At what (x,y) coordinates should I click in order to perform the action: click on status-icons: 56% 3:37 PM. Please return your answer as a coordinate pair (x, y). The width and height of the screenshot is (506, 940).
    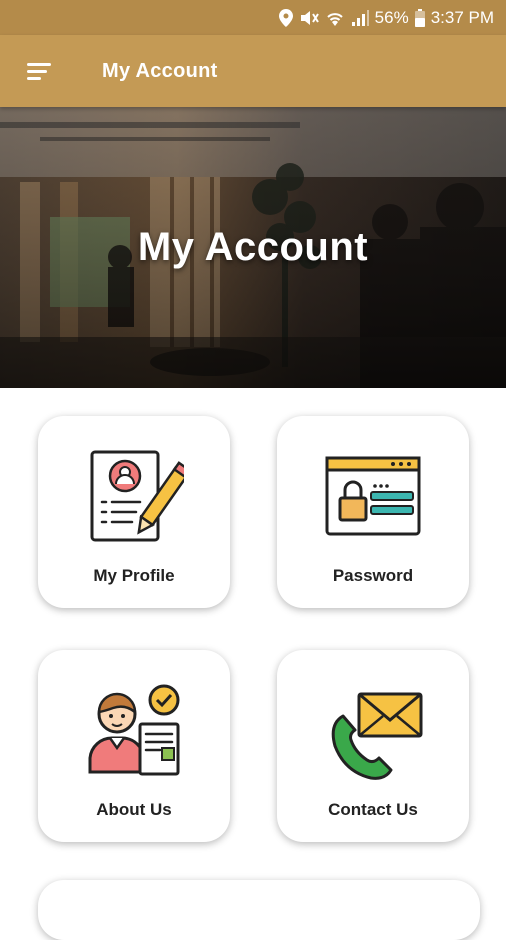
    Looking at the image, I should click on (386, 17).